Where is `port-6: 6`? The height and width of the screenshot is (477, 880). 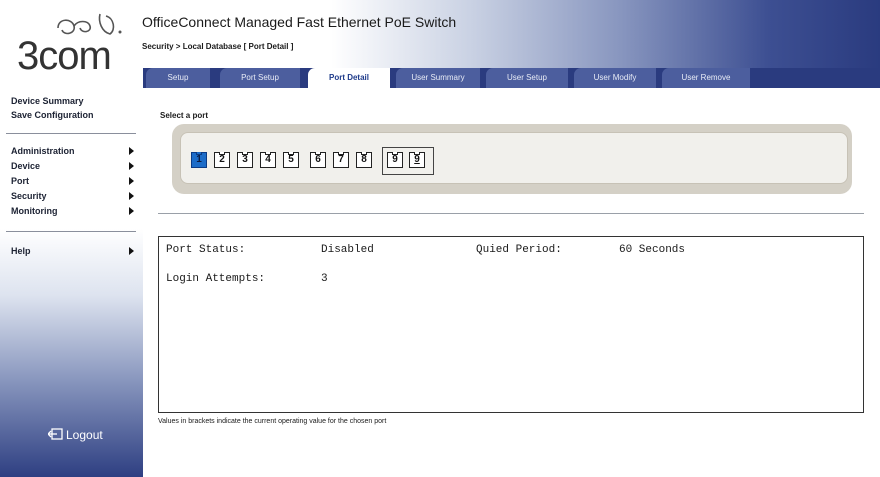 port-6: 6 is located at coordinates (318, 160).